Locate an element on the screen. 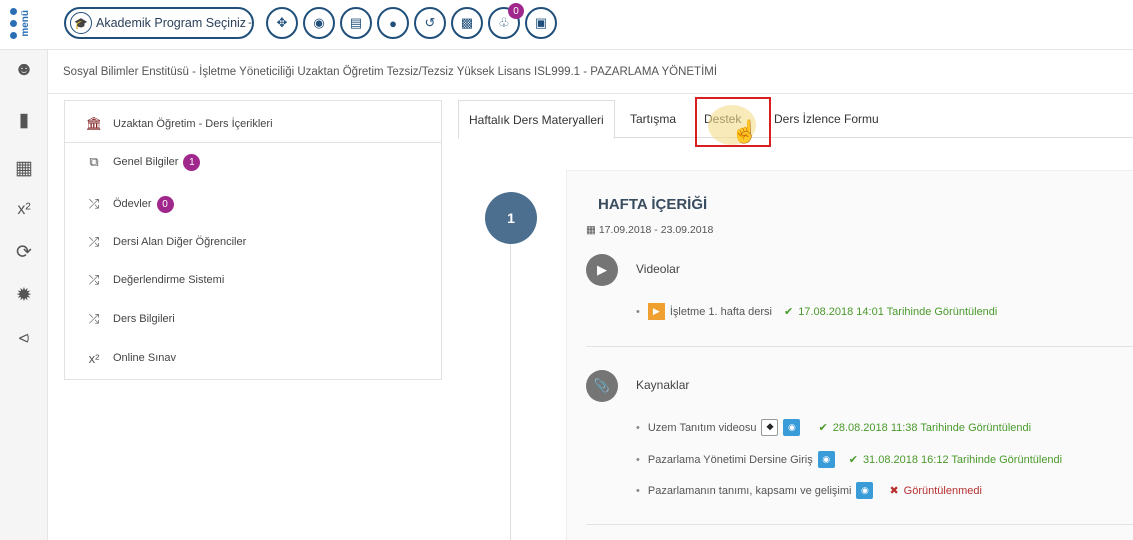 This screenshot has width=1133, height=540. move-button: ✥ is located at coordinates (282, 23).